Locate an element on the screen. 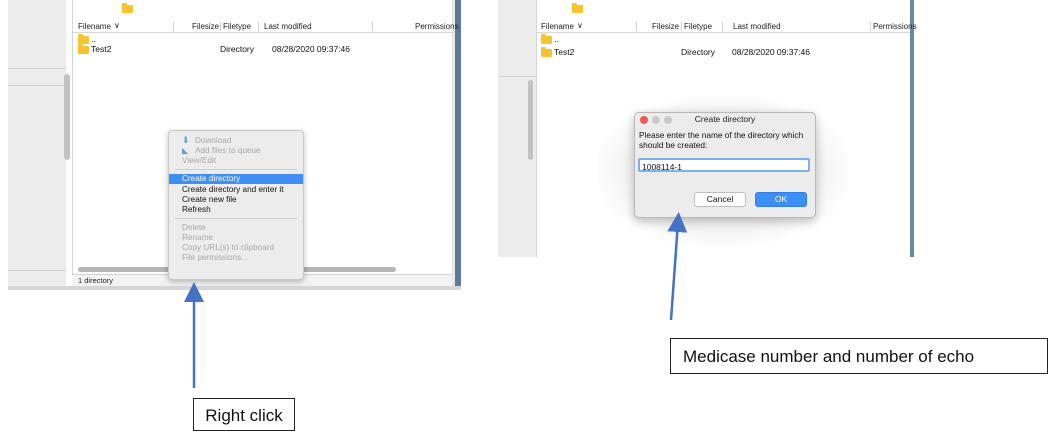  medicase-callout: Medicase number and number of echo is located at coordinates (859, 356).